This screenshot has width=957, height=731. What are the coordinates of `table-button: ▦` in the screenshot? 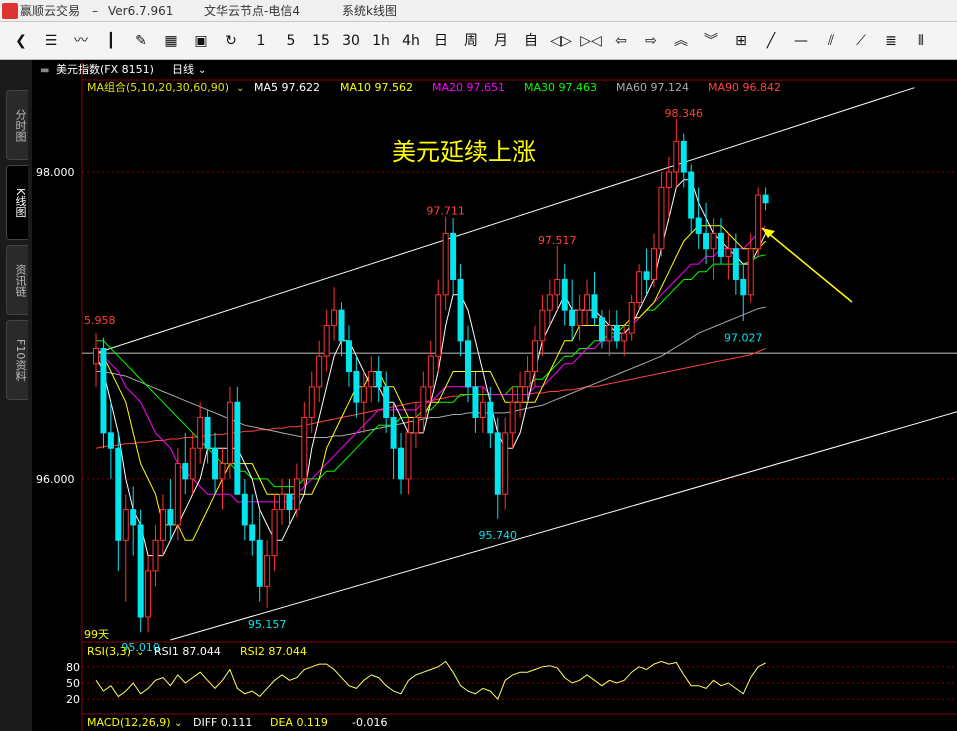 It's located at (171, 41).